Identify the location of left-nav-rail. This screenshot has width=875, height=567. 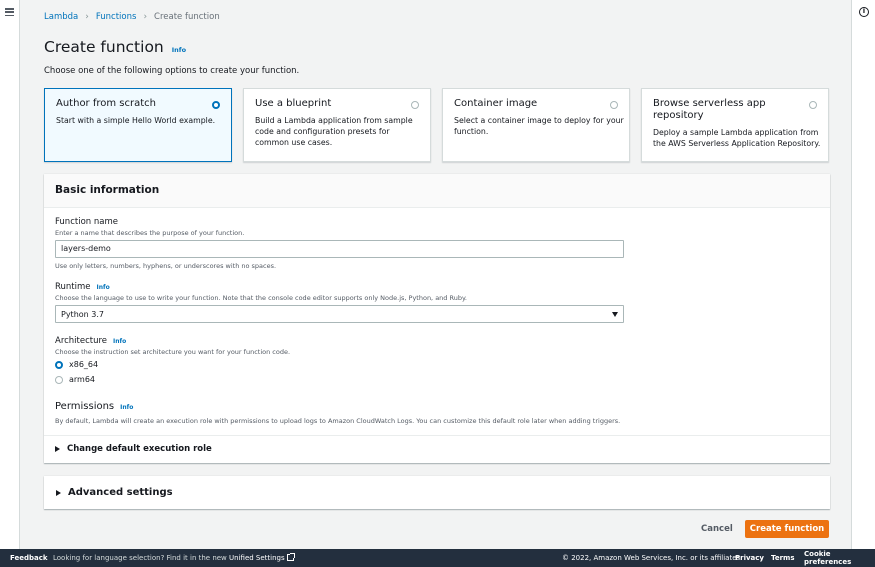
(10, 274).